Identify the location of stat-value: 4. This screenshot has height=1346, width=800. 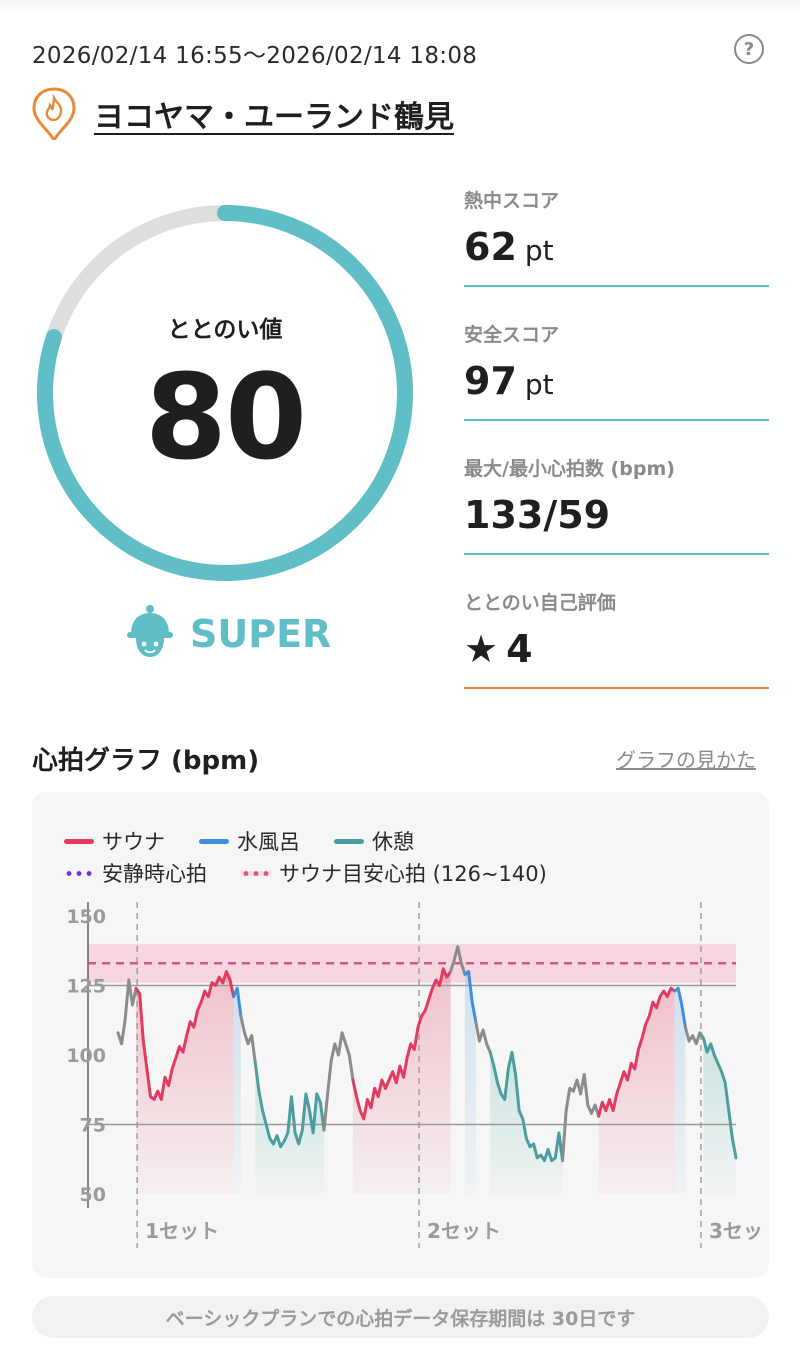
(519, 649).